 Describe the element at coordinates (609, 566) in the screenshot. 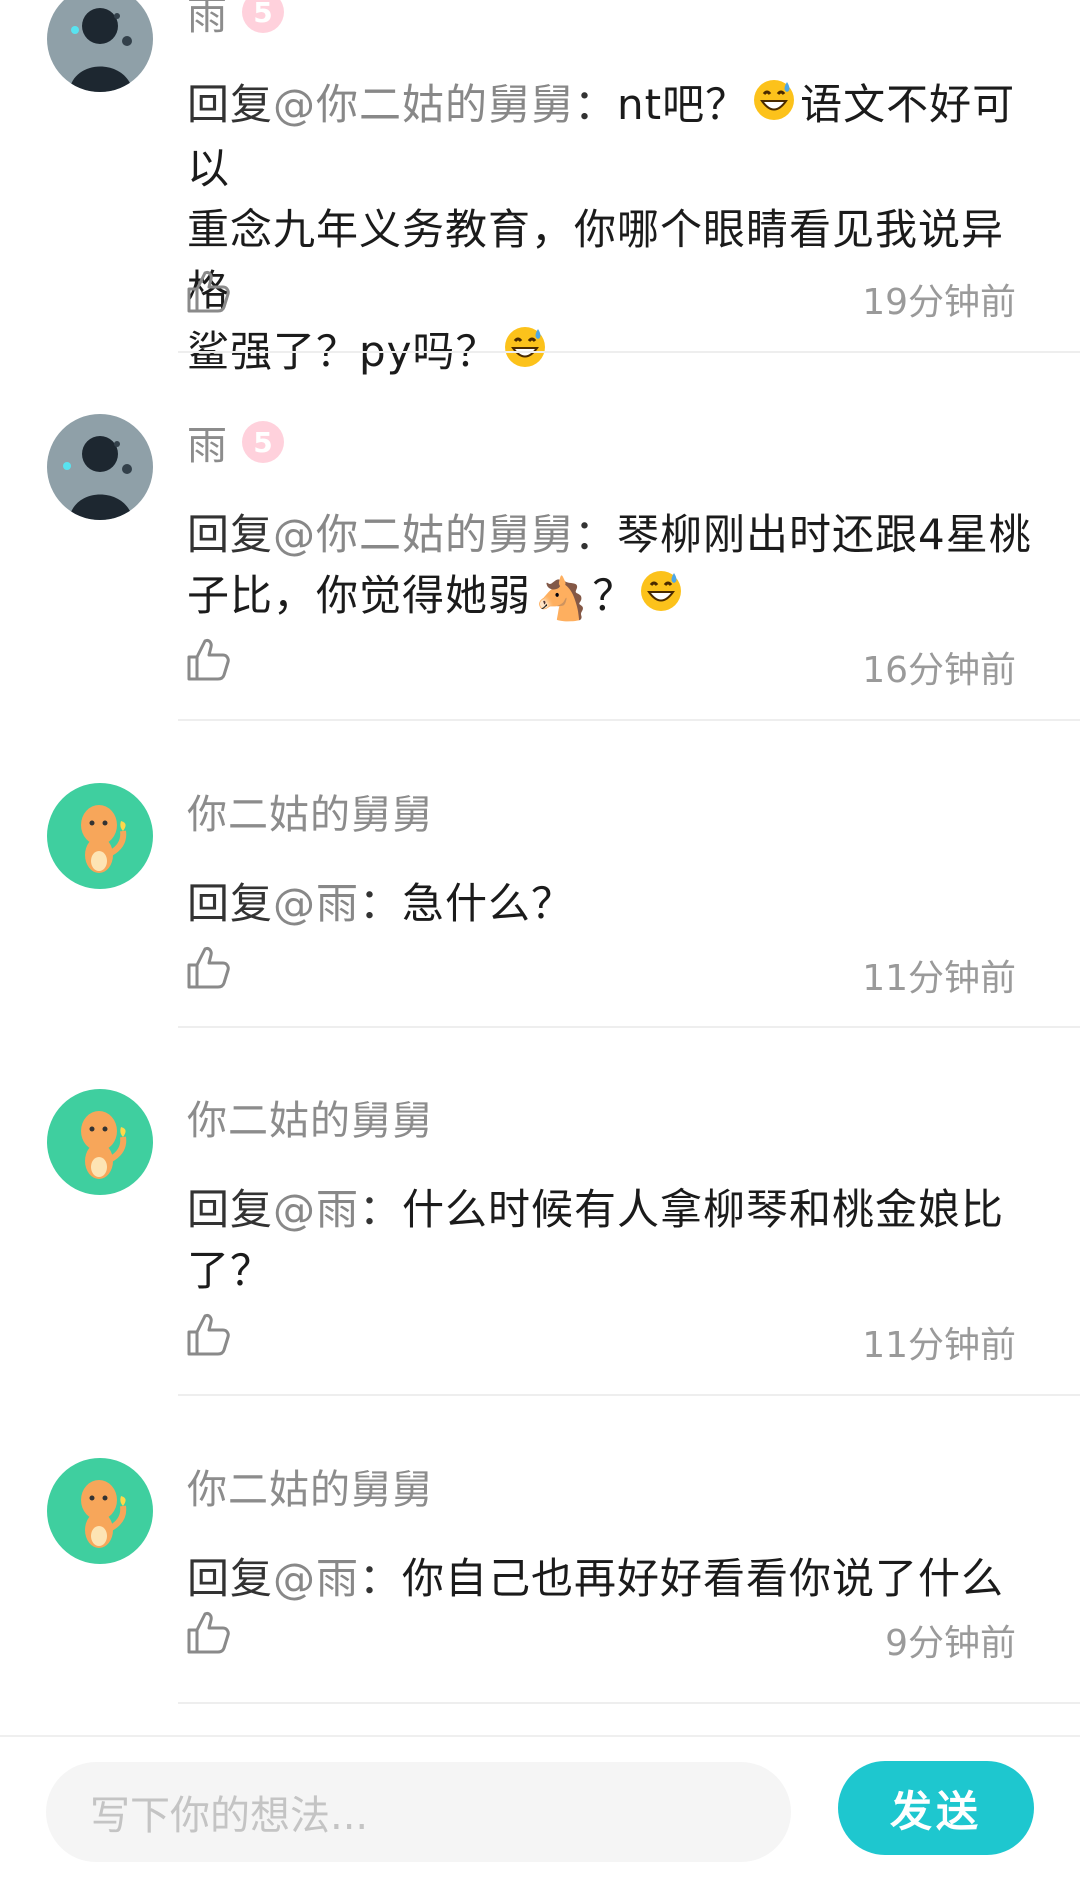

I see `comment-text: 回复@你二姑的舅舅：琴柳刚出时还跟4星桃 子比，你觉得她弱🐴？` at that location.